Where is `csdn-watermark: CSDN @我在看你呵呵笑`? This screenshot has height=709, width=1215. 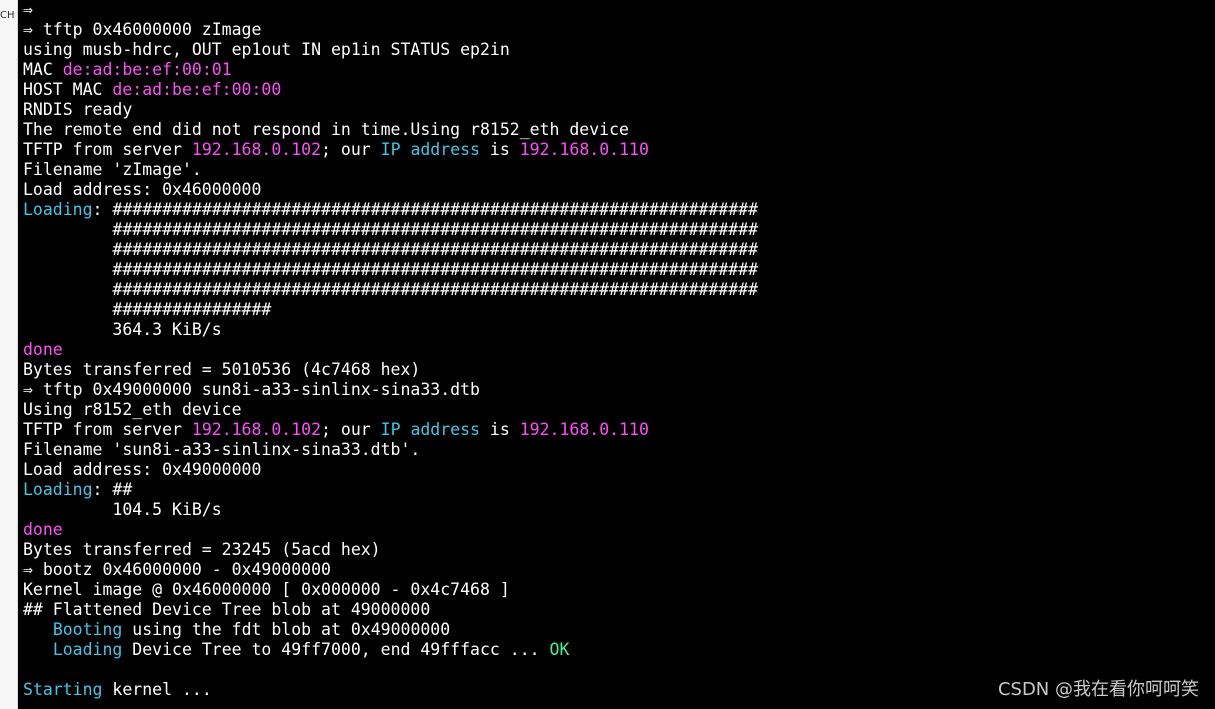 csdn-watermark: CSDN @我在看你呵呵笑 is located at coordinates (1098, 689).